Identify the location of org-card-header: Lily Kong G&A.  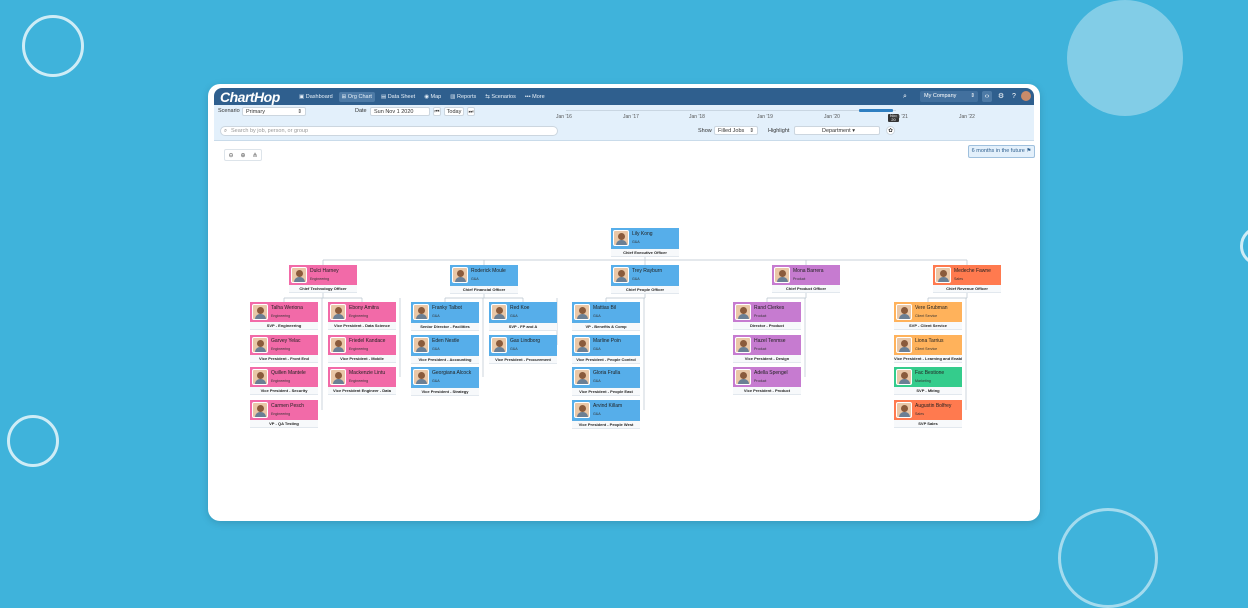
(645, 238).